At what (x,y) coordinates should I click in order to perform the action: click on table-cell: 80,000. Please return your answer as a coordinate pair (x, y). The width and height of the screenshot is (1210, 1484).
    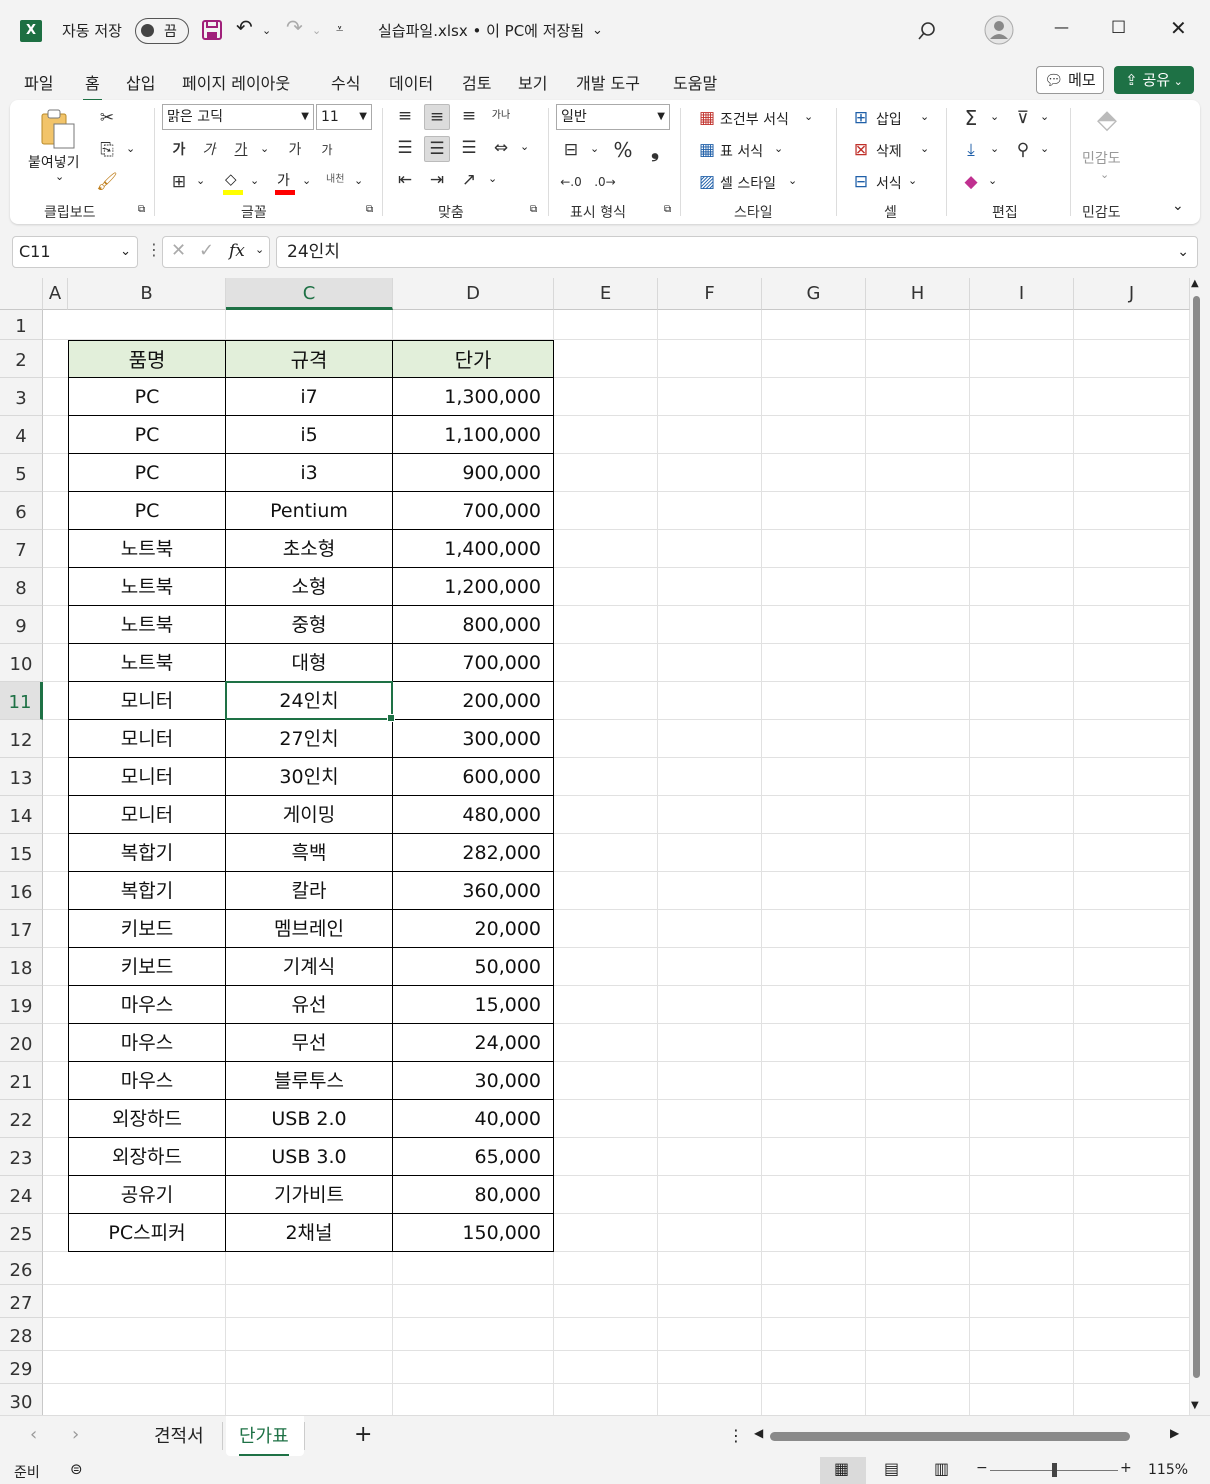
    Looking at the image, I should click on (473, 1195).